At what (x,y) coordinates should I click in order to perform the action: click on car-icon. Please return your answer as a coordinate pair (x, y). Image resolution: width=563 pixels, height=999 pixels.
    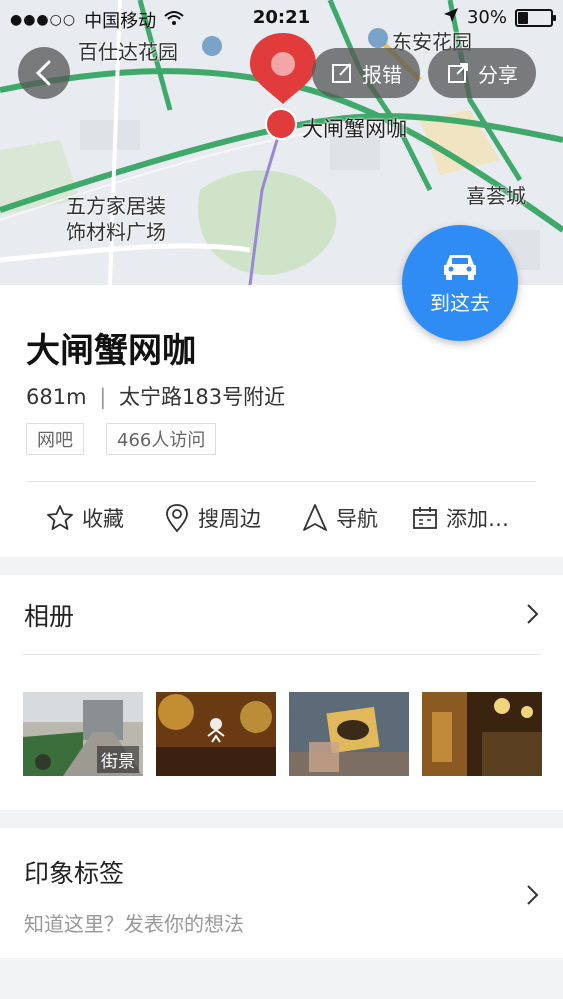
    Looking at the image, I should click on (460, 267).